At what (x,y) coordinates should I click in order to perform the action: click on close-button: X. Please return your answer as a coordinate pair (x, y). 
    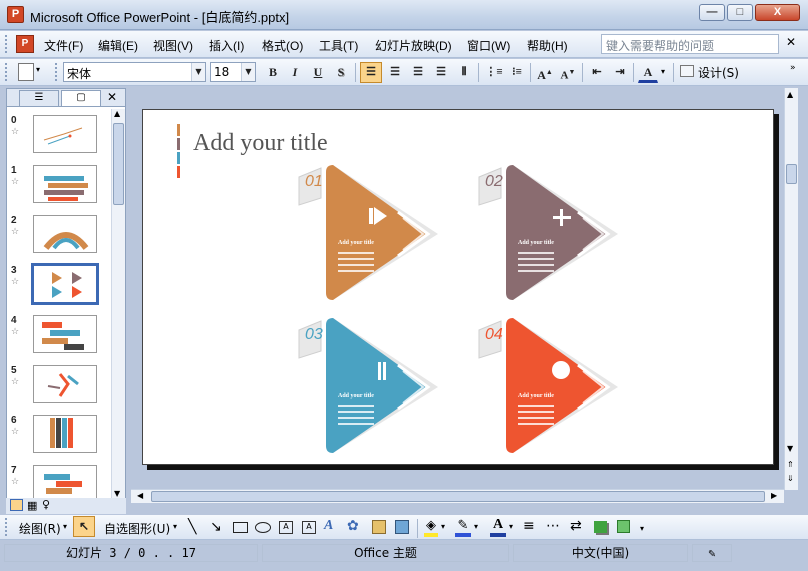
    Looking at the image, I should click on (777, 12).